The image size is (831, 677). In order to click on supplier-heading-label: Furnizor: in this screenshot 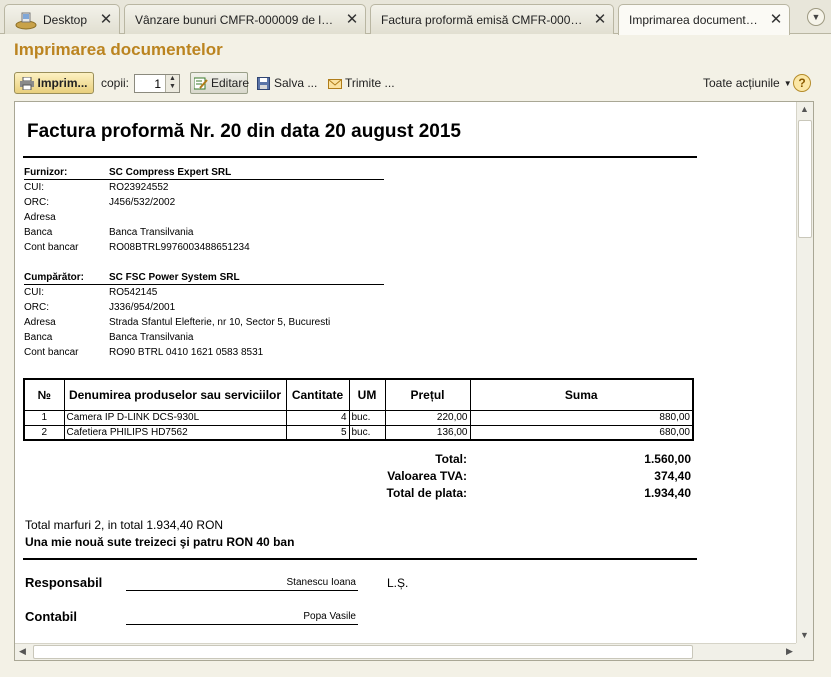, I will do `click(46, 172)`.